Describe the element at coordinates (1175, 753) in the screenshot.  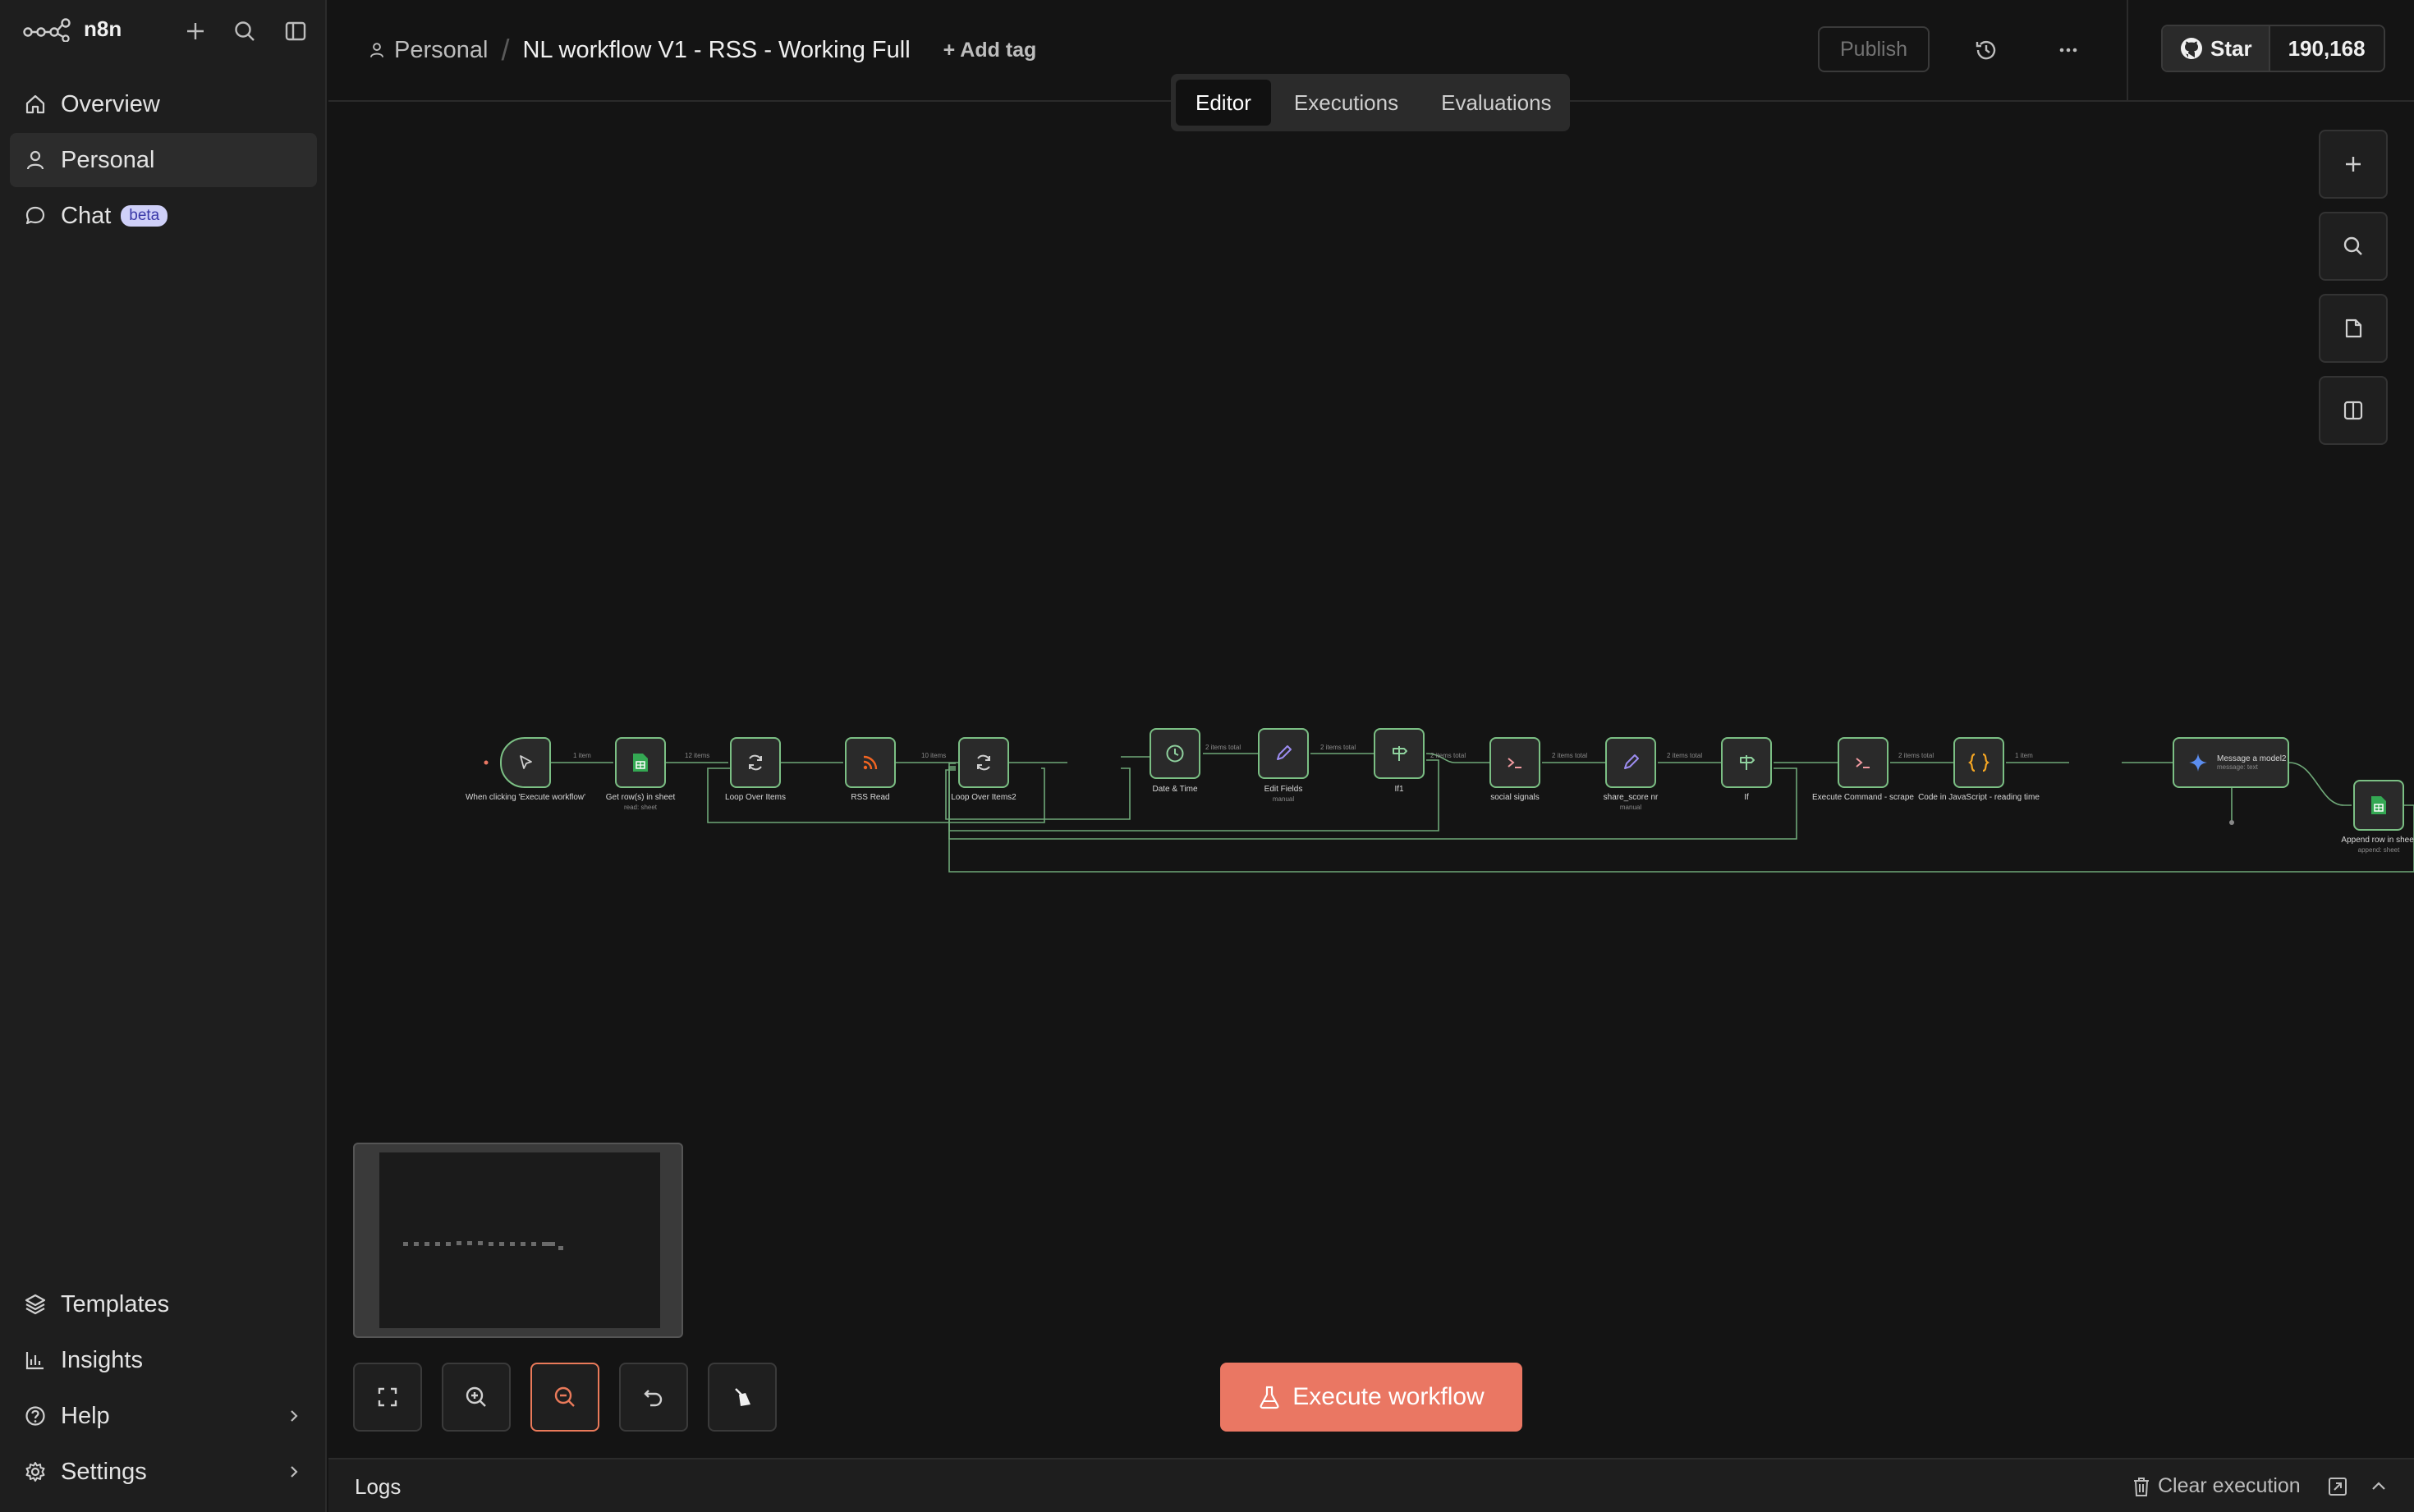
I see `workflow-node-date-time` at that location.